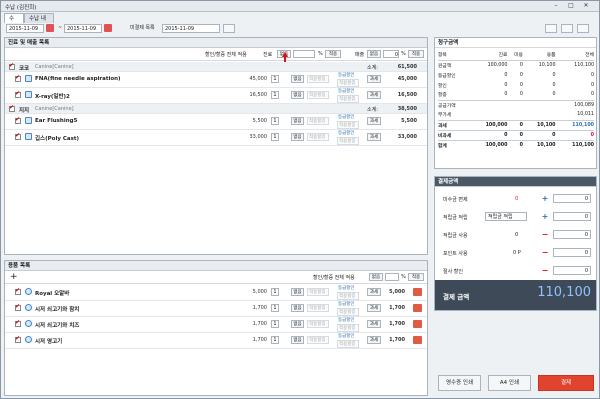 The width and height of the screenshot is (600, 399). Describe the element at coordinates (572, 198) in the screenshot. I see `unpaid-input: 0` at that location.